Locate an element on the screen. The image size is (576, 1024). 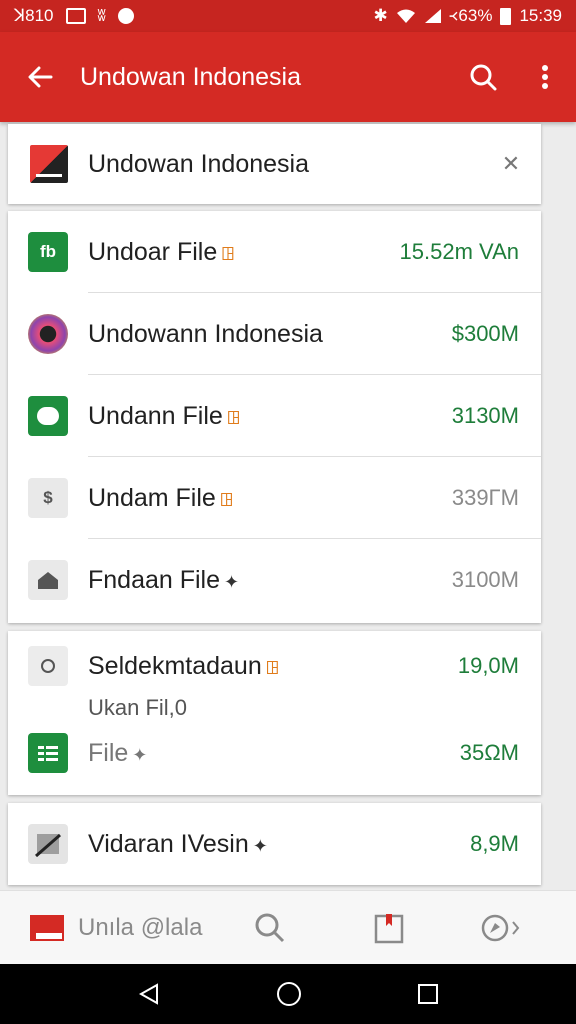
item-size: 3100M is located at coordinates (485, 579).